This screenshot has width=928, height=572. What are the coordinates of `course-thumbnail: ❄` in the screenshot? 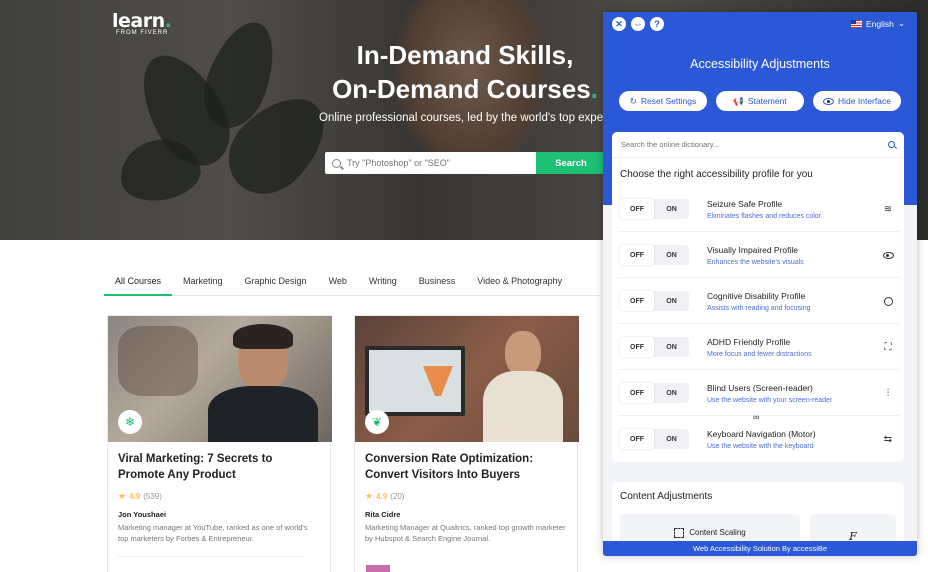 It's located at (220, 379).